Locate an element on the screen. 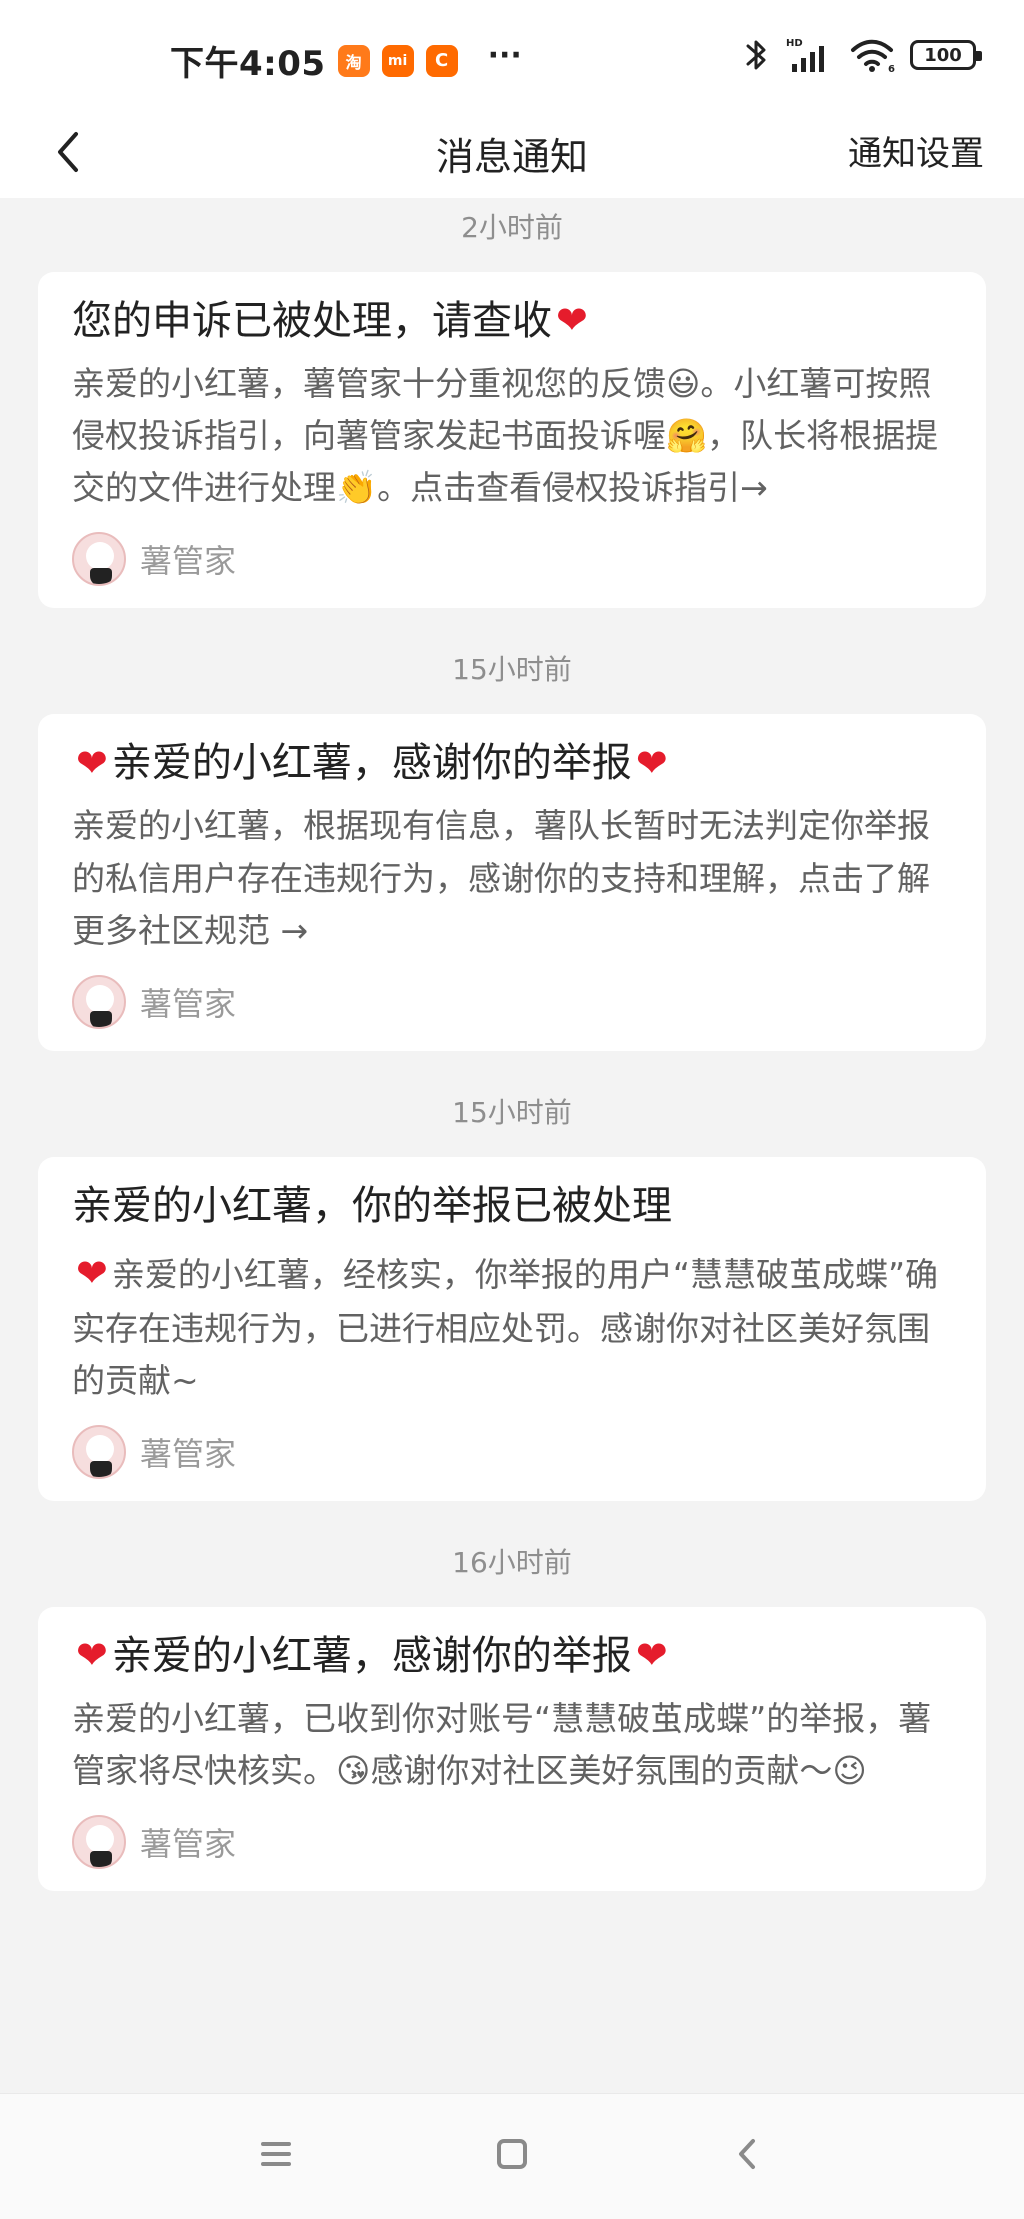 This screenshot has height=2219, width=1024. bluetooth-icon is located at coordinates (756, 55).